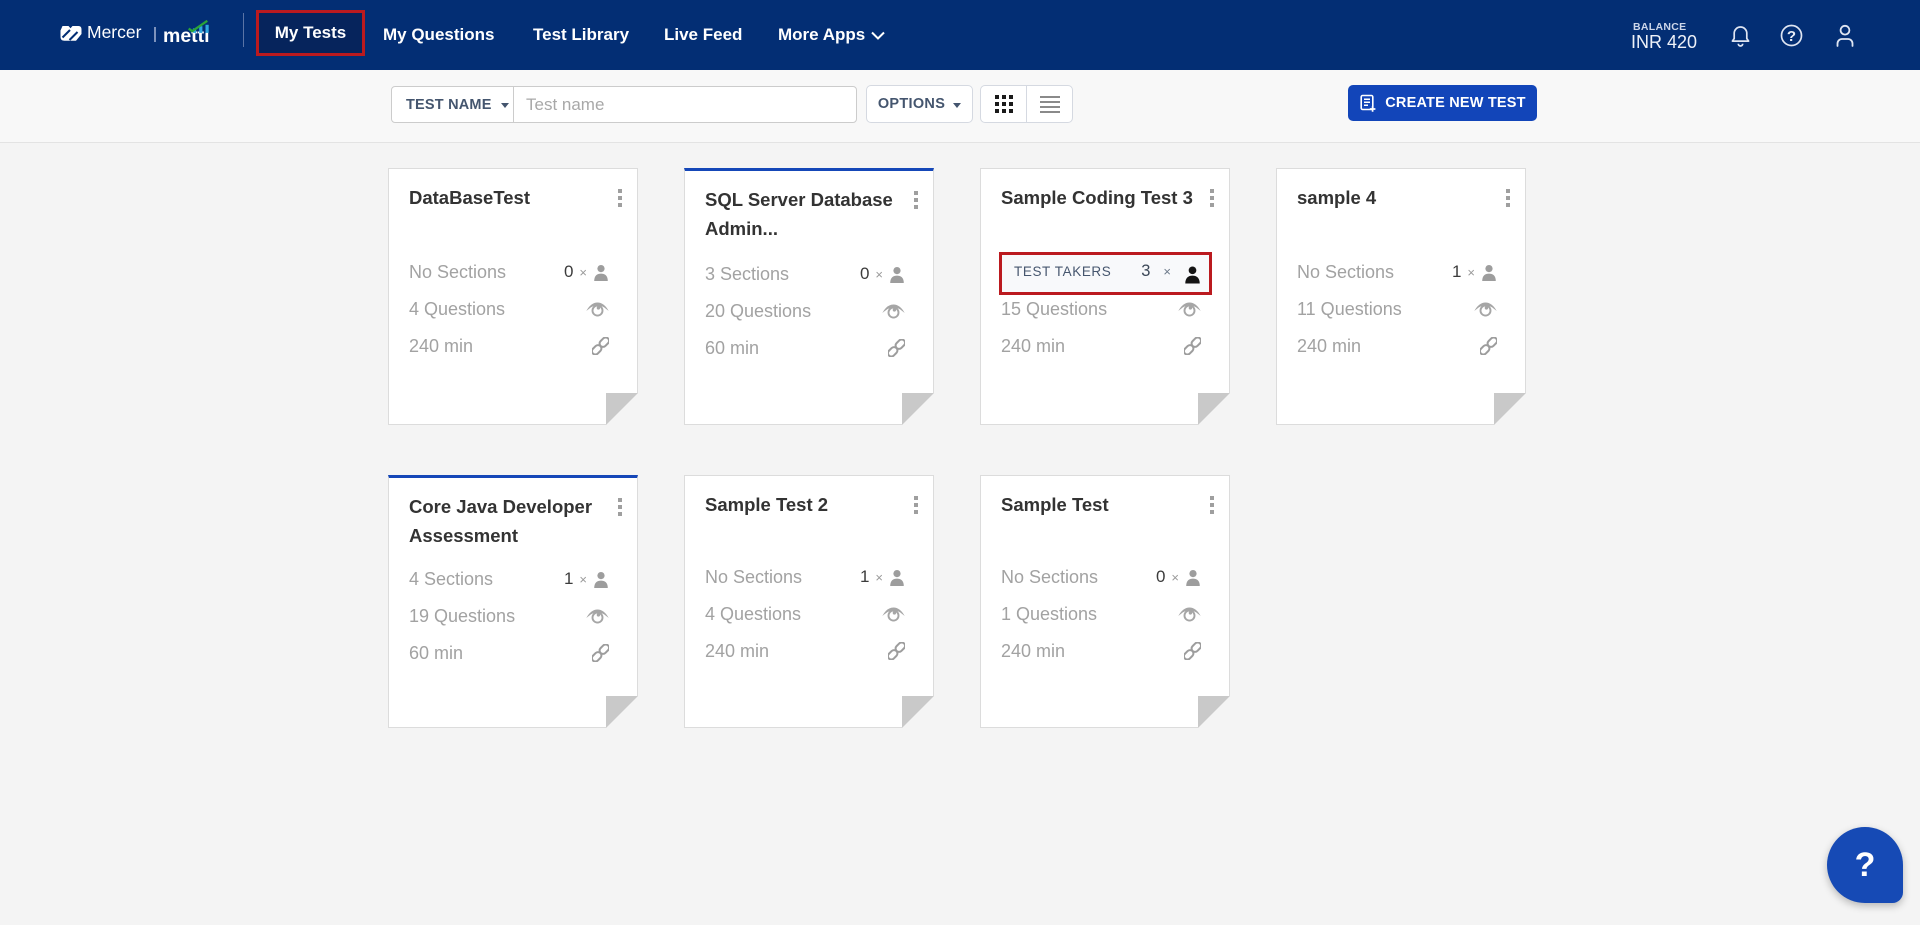  What do you see at coordinates (186, 36) in the screenshot?
I see `svg-text: mettl` at bounding box center [186, 36].